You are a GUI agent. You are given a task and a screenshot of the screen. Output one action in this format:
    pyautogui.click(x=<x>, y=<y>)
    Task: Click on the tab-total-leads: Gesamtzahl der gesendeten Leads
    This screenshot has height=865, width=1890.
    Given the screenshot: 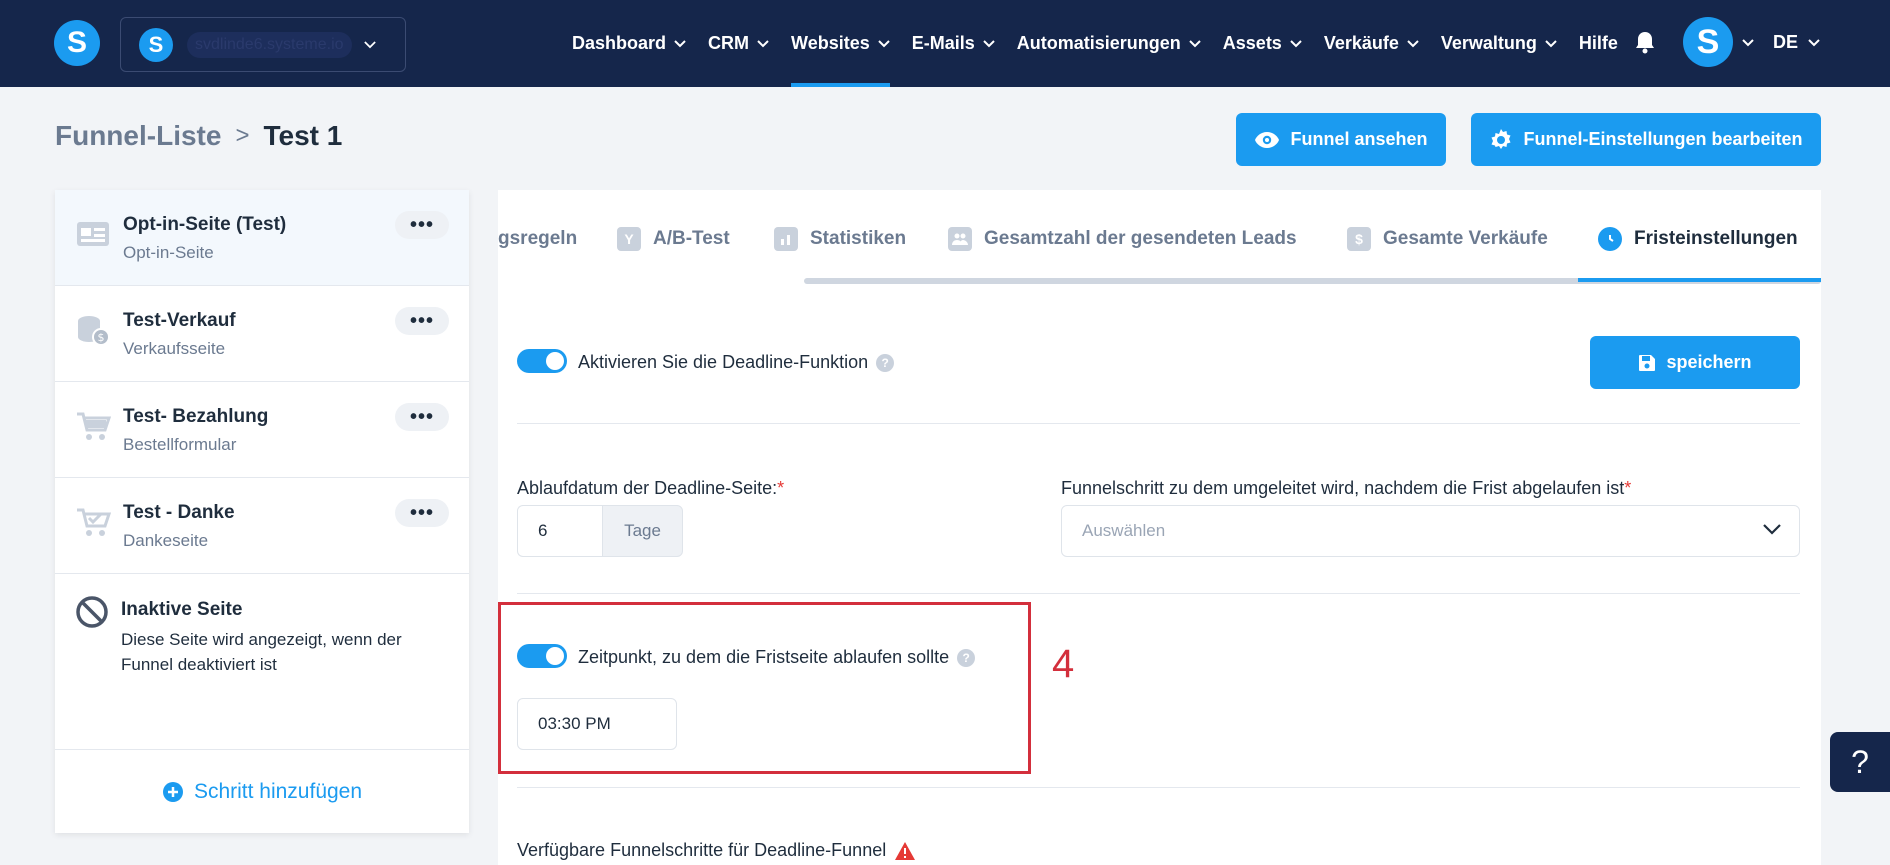 What is the action you would take?
    pyautogui.click(x=1122, y=239)
    